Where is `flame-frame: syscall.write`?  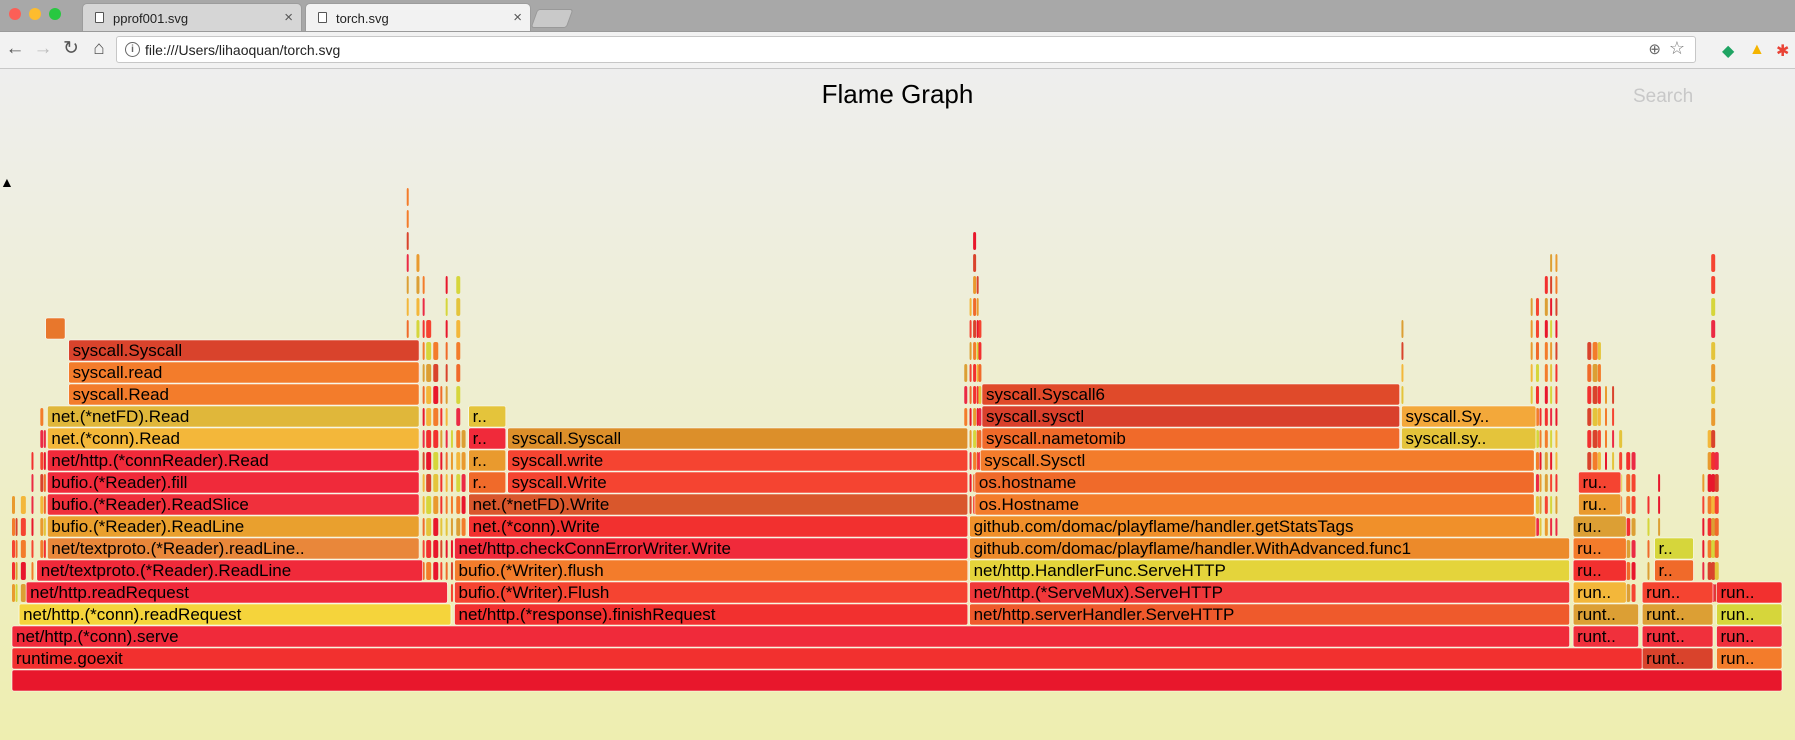
flame-frame: syscall.write is located at coordinates (738, 460).